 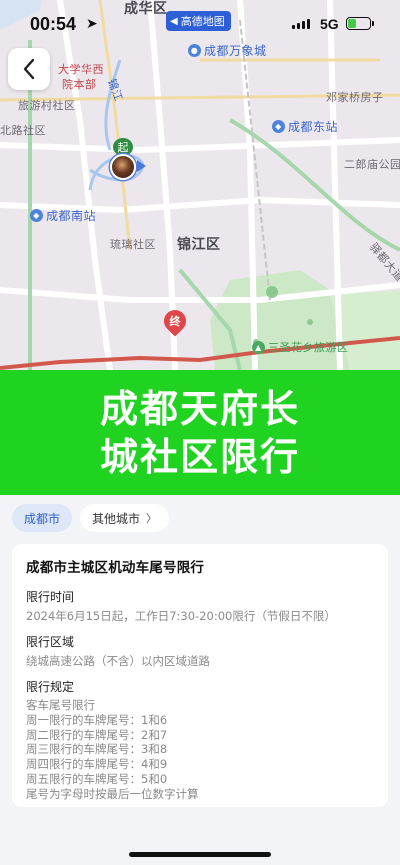 I want to click on city-tab-other: 其他城市 〉, so click(x=125, y=518).